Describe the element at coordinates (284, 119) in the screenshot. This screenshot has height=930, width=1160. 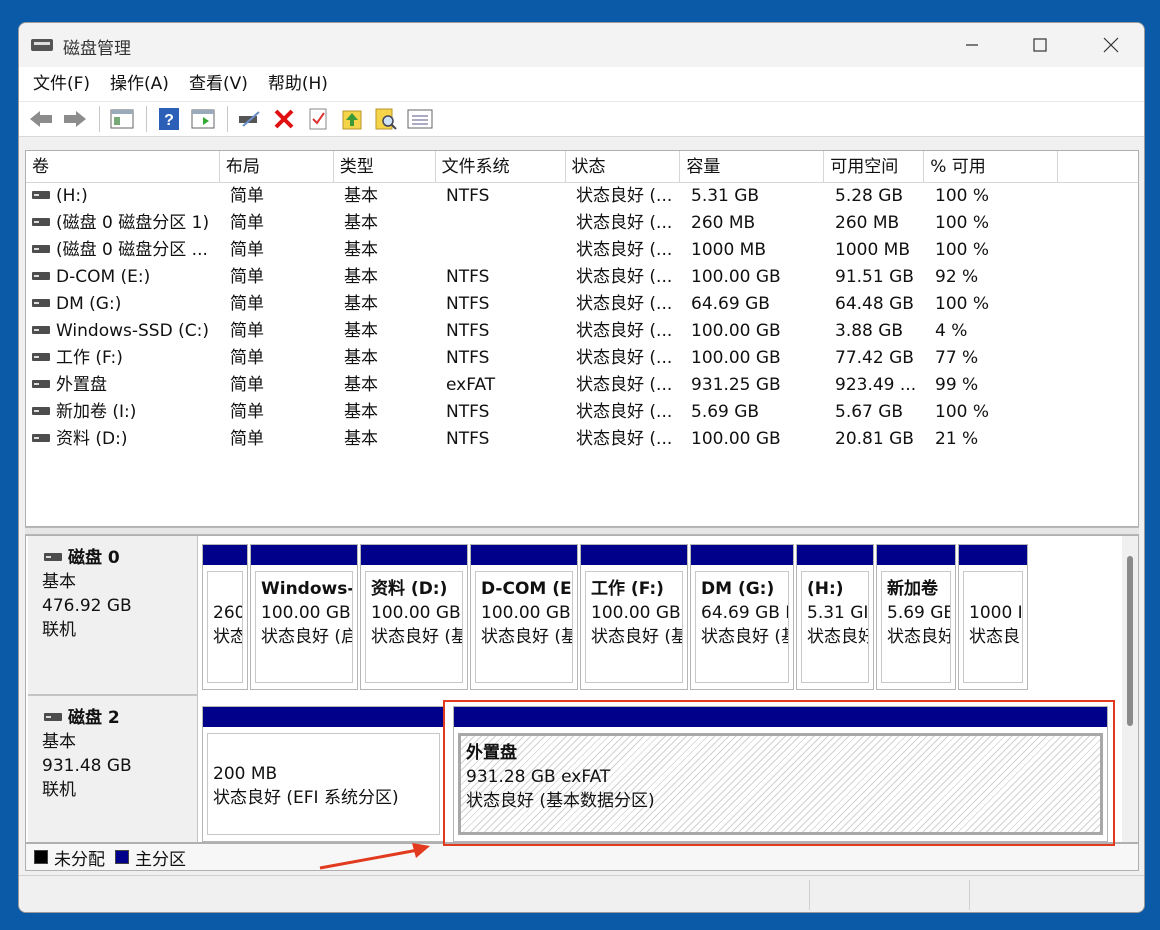
I see `delete-button` at that location.